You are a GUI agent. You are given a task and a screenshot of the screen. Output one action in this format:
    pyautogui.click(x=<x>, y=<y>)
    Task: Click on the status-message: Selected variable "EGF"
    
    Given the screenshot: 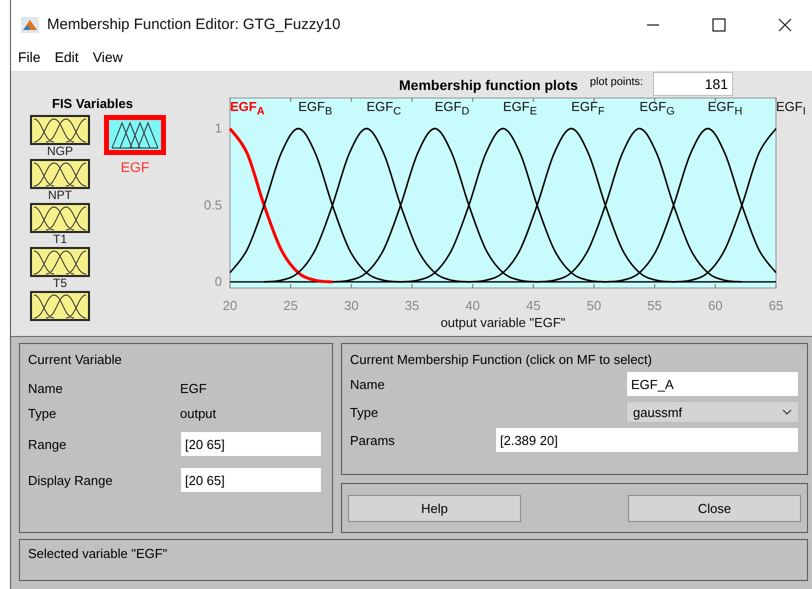 What is the action you would take?
    pyautogui.click(x=98, y=553)
    